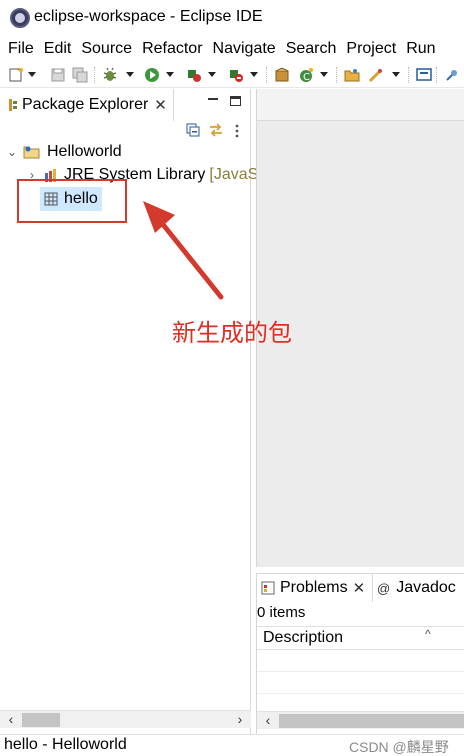 Image resolution: width=464 pixels, height=756 pixels. I want to click on package-explorer-tab-label: Package Explorer, so click(85, 104).